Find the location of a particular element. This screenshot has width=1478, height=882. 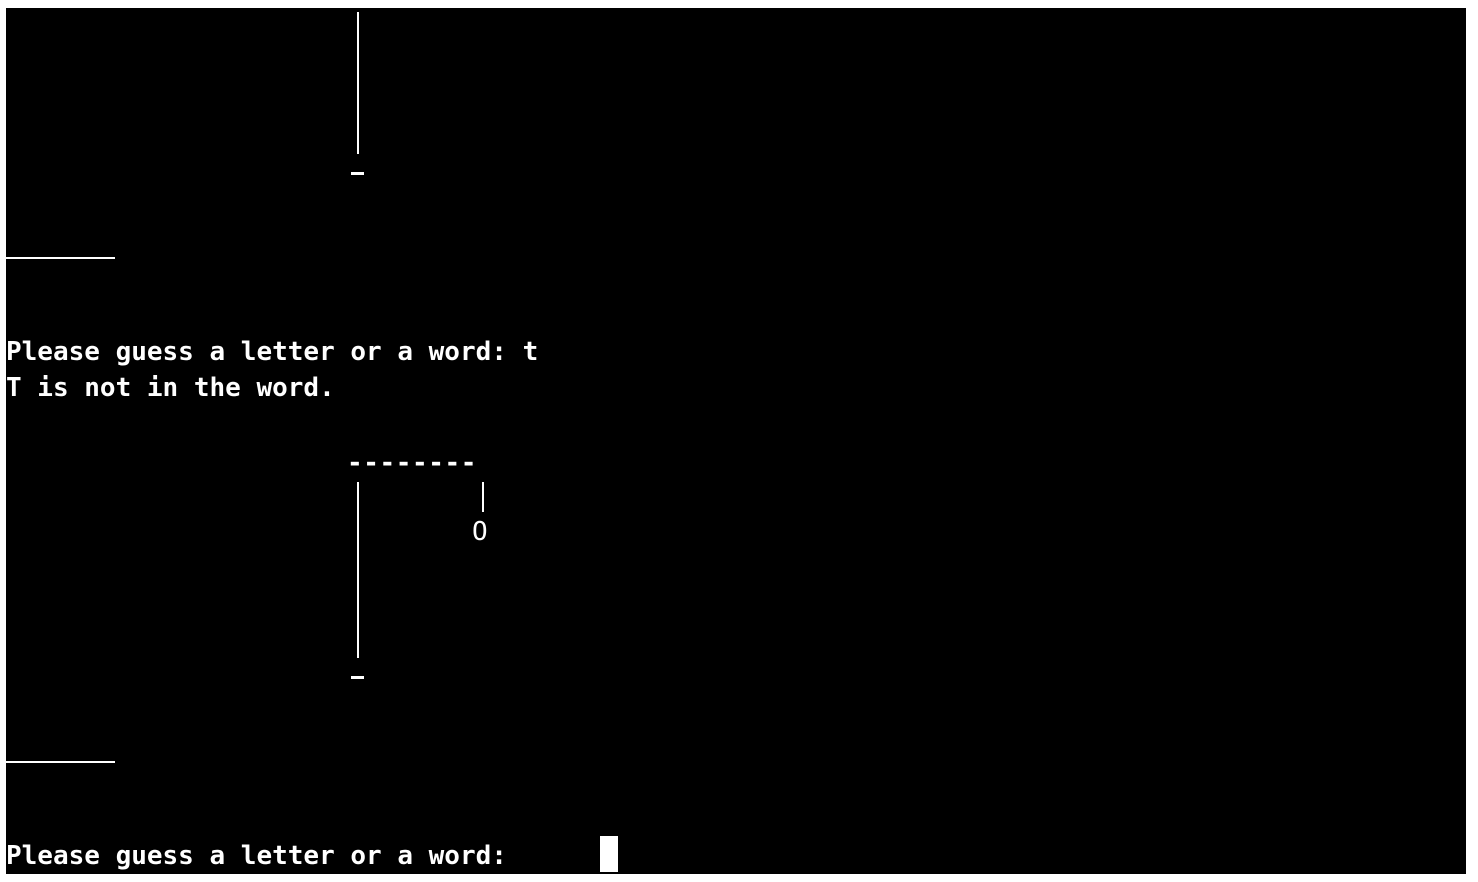

previous-guess-line: Please guess a letter or a word: t is located at coordinates (272, 352).